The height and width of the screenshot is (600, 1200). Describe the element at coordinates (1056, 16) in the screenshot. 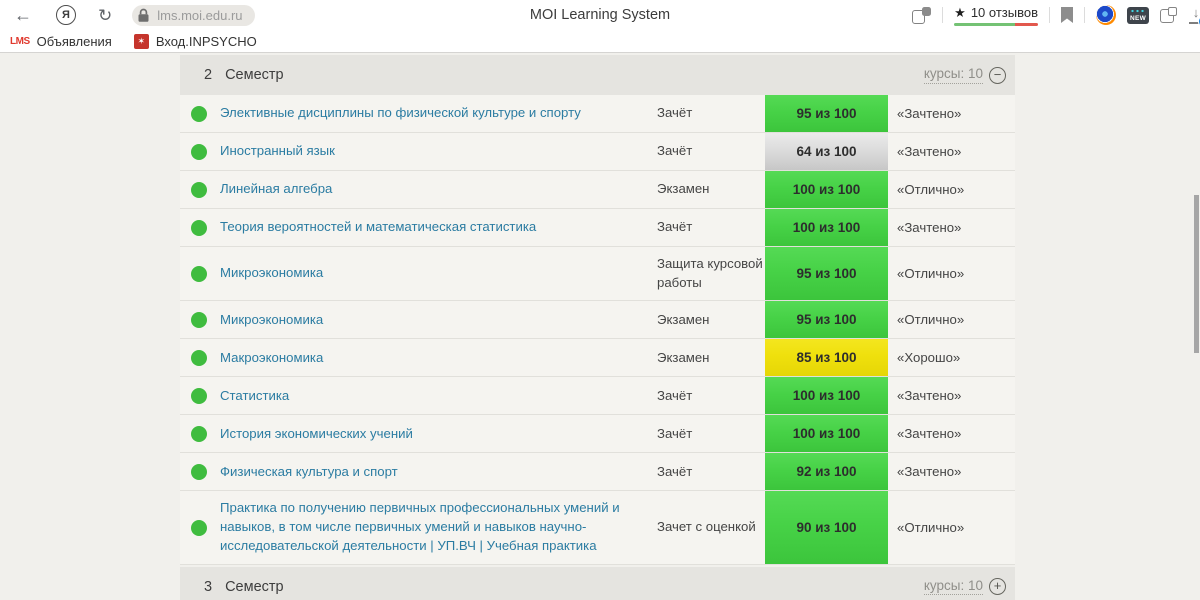

I see `toolbar-right-icons: ★ 10 отзывов NEW ↓ 2` at that location.